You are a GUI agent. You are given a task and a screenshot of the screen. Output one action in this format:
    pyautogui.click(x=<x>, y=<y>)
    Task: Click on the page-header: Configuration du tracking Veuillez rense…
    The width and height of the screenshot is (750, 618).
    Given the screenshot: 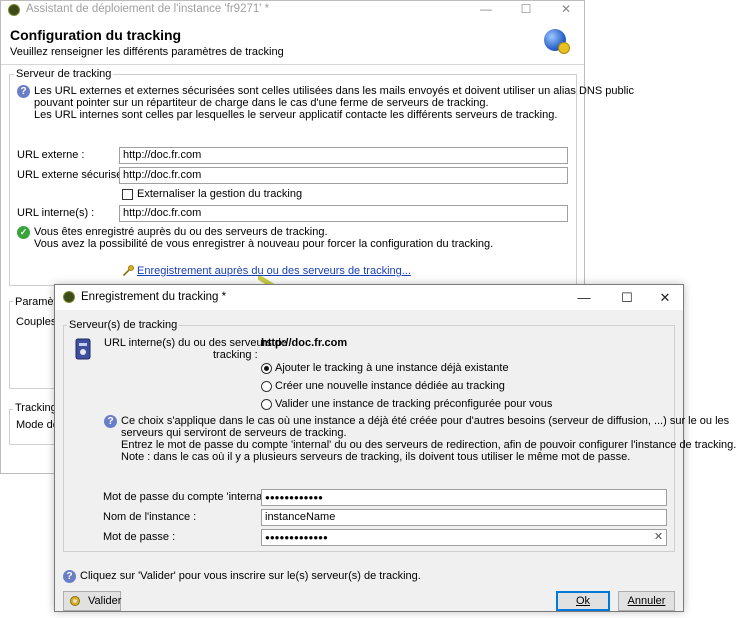 What is the action you would take?
    pyautogui.click(x=292, y=41)
    